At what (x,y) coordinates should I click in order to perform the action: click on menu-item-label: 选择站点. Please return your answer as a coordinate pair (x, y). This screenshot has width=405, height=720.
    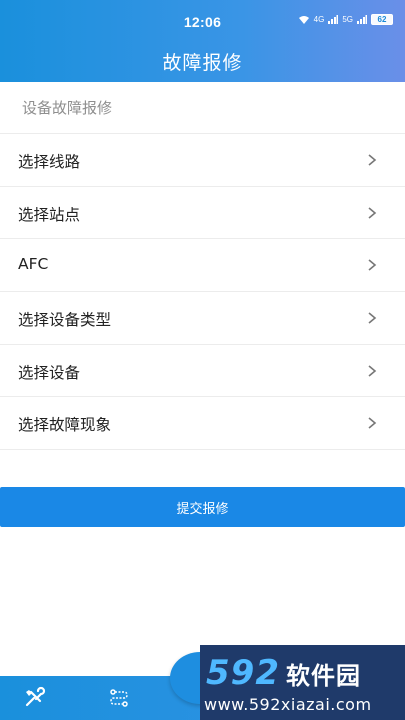
    Looking at the image, I should click on (49, 214).